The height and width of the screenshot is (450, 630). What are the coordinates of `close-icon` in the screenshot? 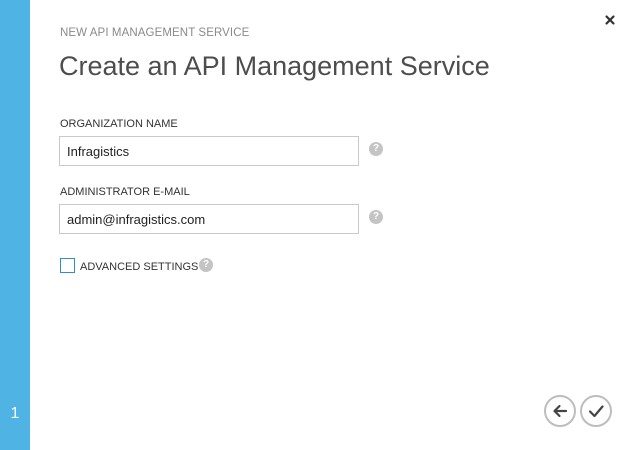 It's located at (610, 20).